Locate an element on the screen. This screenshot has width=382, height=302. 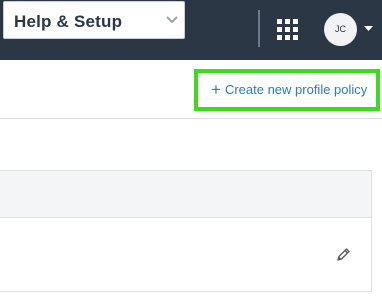
create-profile-policy-link: + Create new profile policy is located at coordinates (287, 90).